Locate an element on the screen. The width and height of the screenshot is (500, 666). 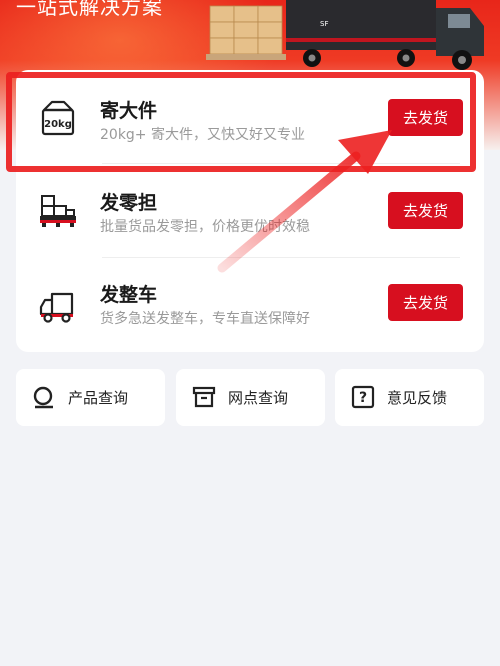
package-weight-label: 20kg is located at coordinates (58, 124).